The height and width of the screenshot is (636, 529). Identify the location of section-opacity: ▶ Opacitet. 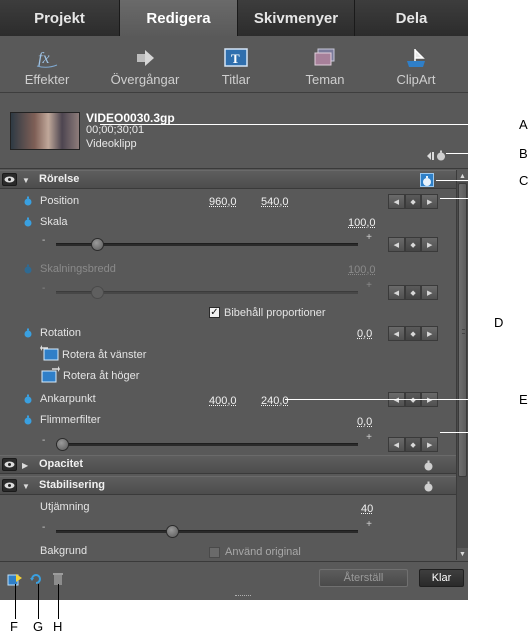
(228, 464).